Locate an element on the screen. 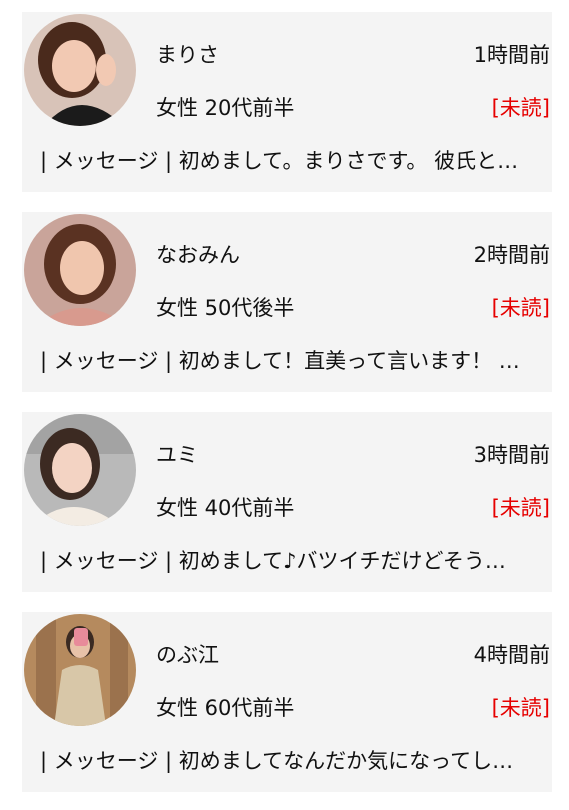 The width and height of the screenshot is (569, 810). sender-profile: 女性 60代前半 is located at coordinates (225, 708).